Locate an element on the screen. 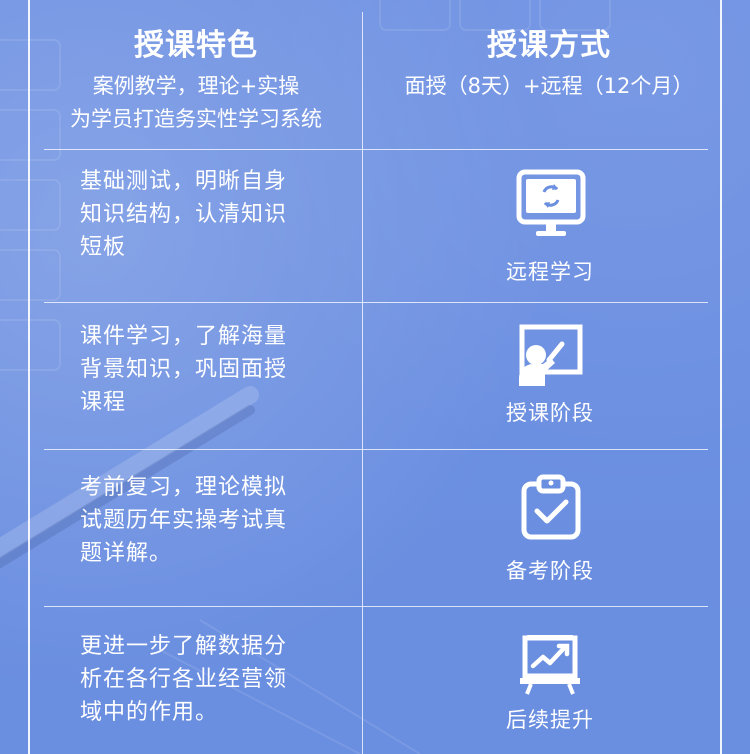 Image resolution: width=750 pixels, height=754 pixels. right-header-subtitle: 面授（8天）+远程（12个月） is located at coordinates (549, 86).